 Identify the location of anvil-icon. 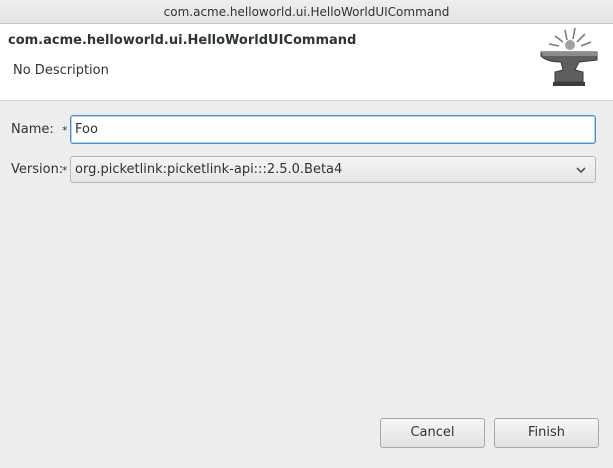
(569, 56).